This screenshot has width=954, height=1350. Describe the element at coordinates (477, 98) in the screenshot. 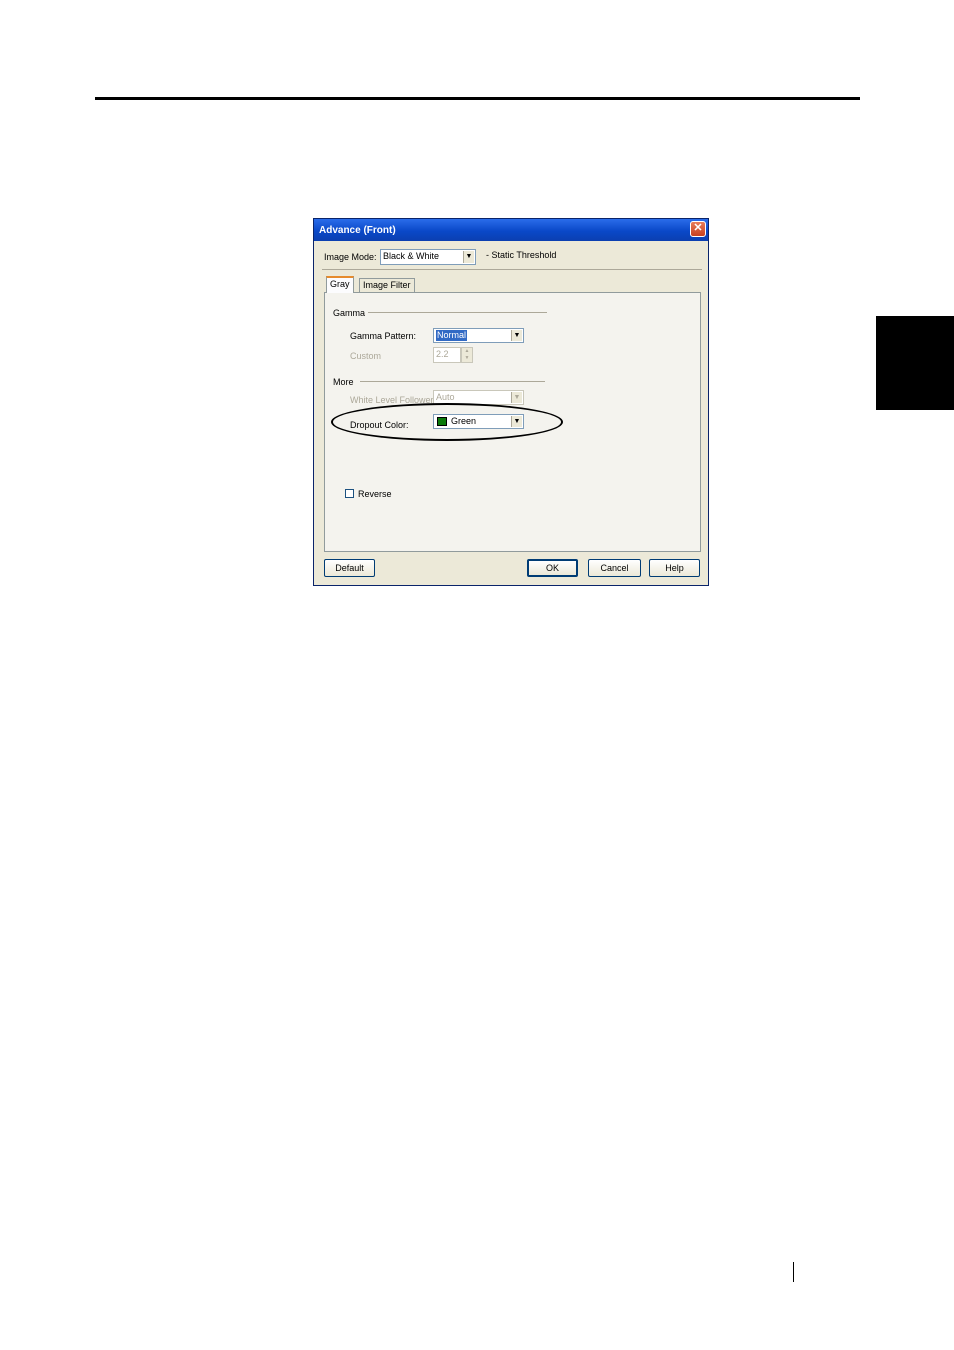

I see `page-top-rule` at that location.